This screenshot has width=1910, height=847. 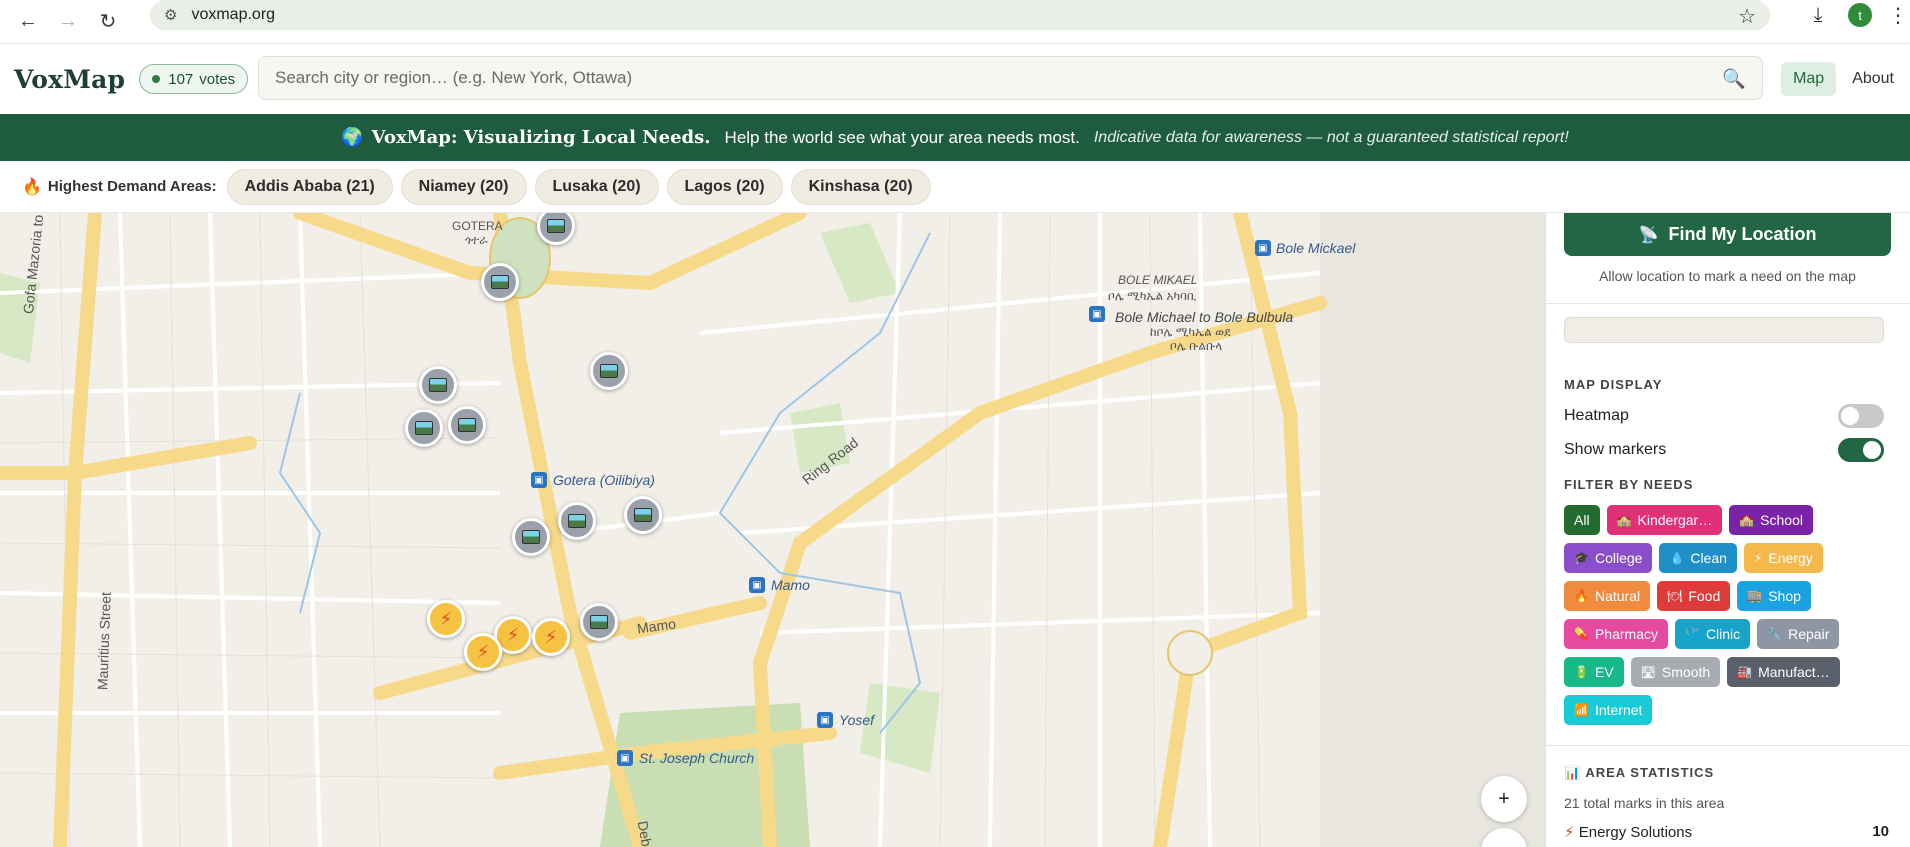 What do you see at coordinates (1573, 772) in the screenshot?
I see `bar-chart-icon: 📊` at bounding box center [1573, 772].